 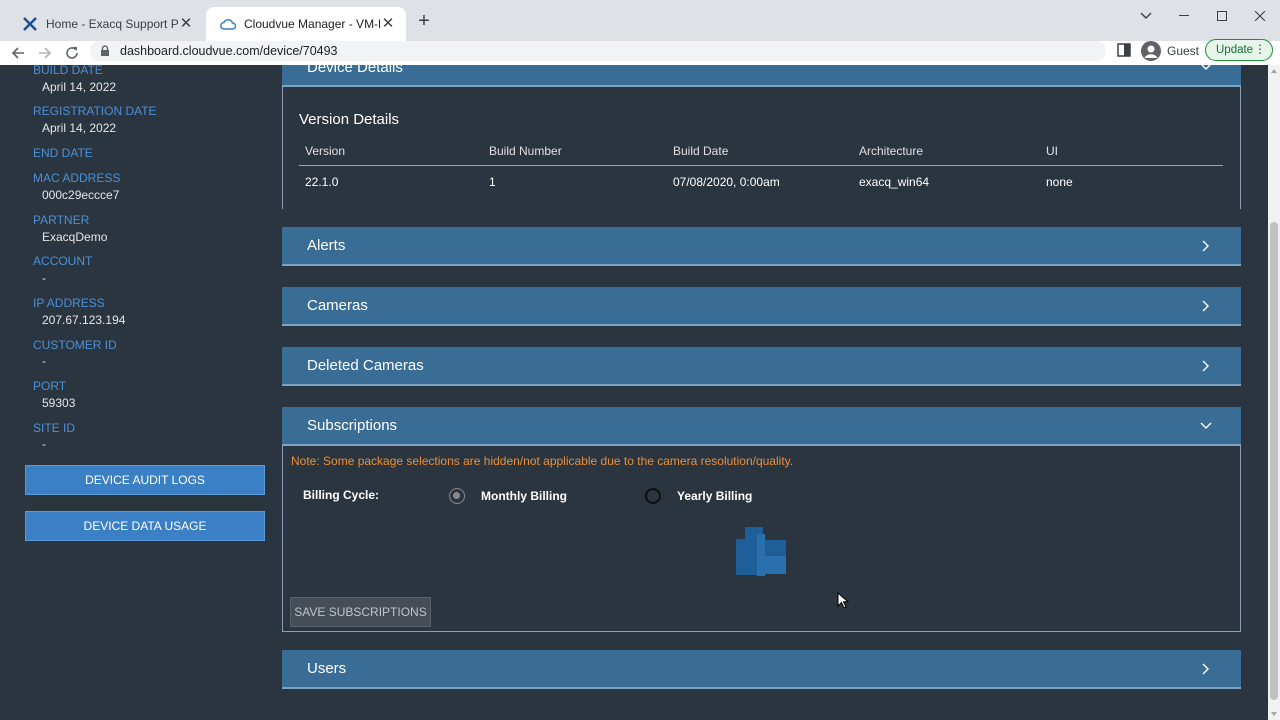 I want to click on section-users: Users, so click(x=761, y=669).